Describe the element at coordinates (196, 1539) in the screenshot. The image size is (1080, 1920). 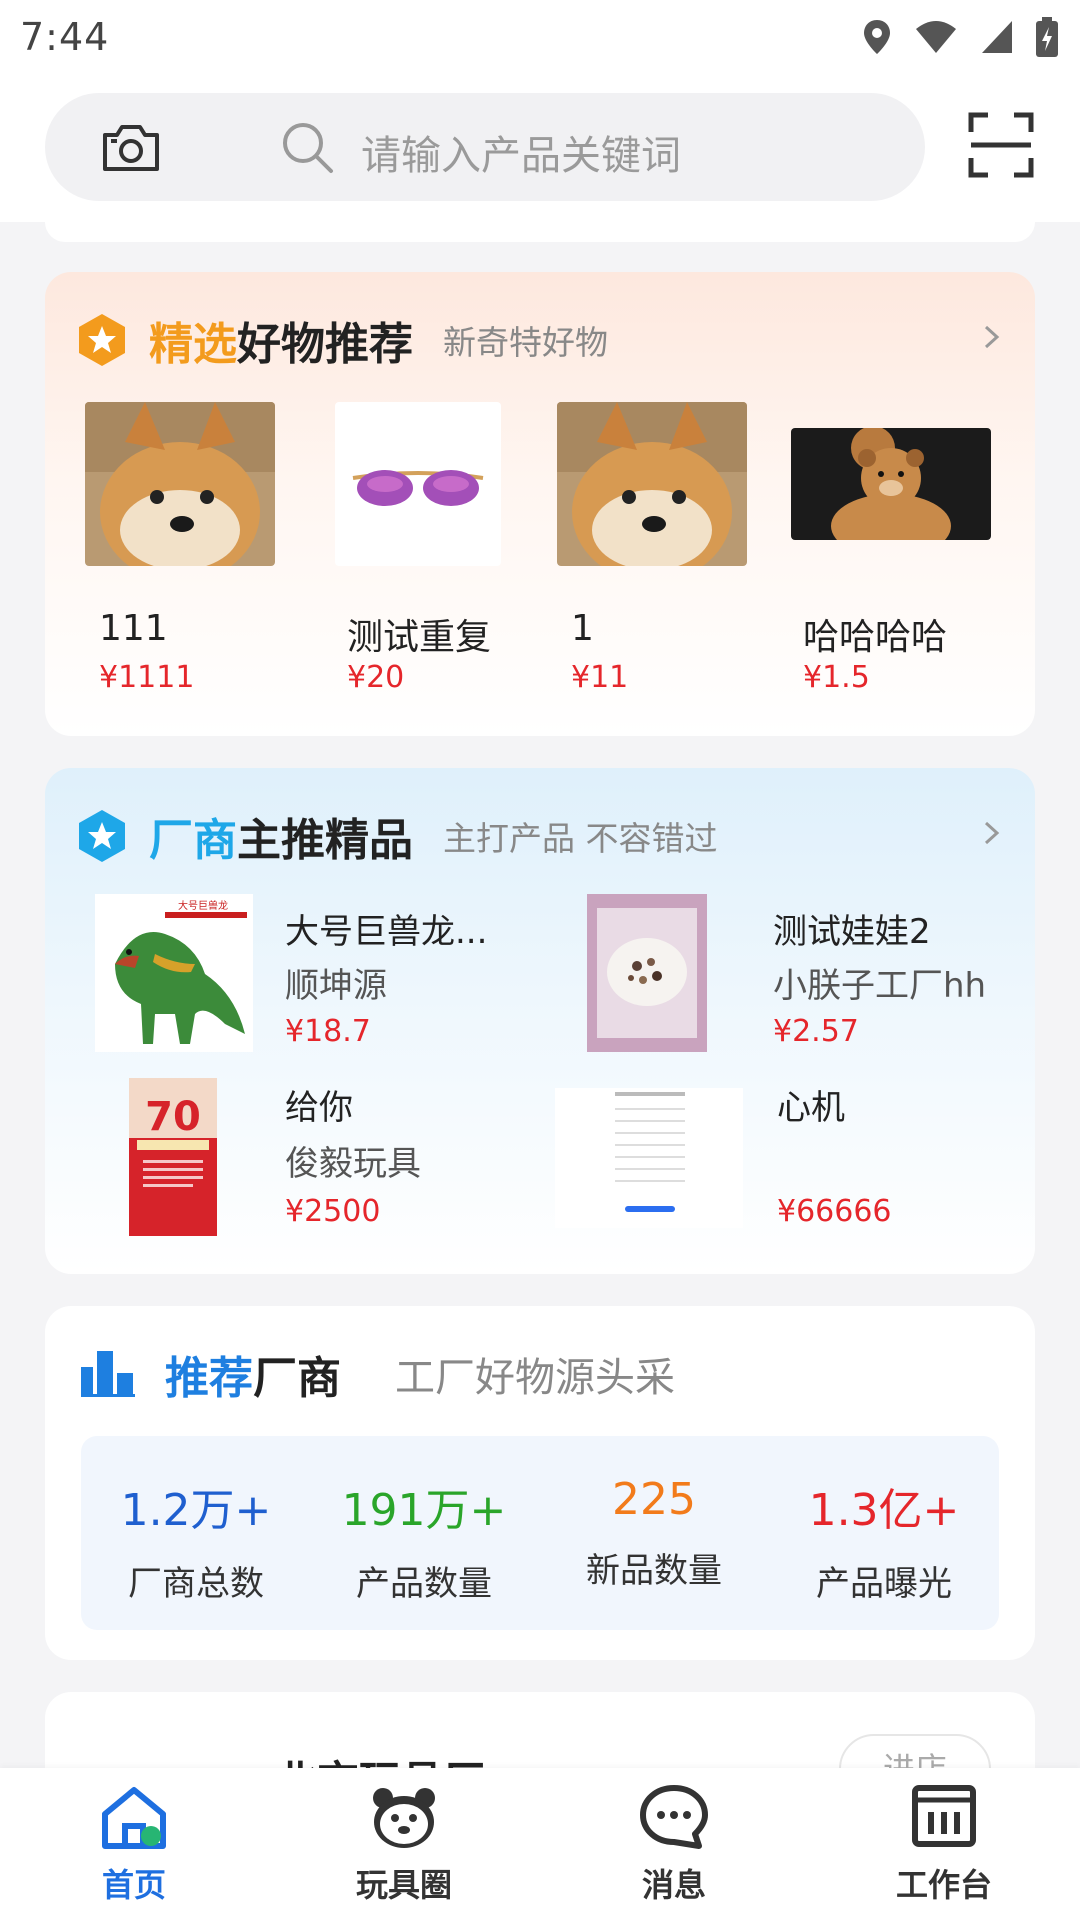
I see `stat-vendor-count: 1.2万+ 厂商总数` at that location.